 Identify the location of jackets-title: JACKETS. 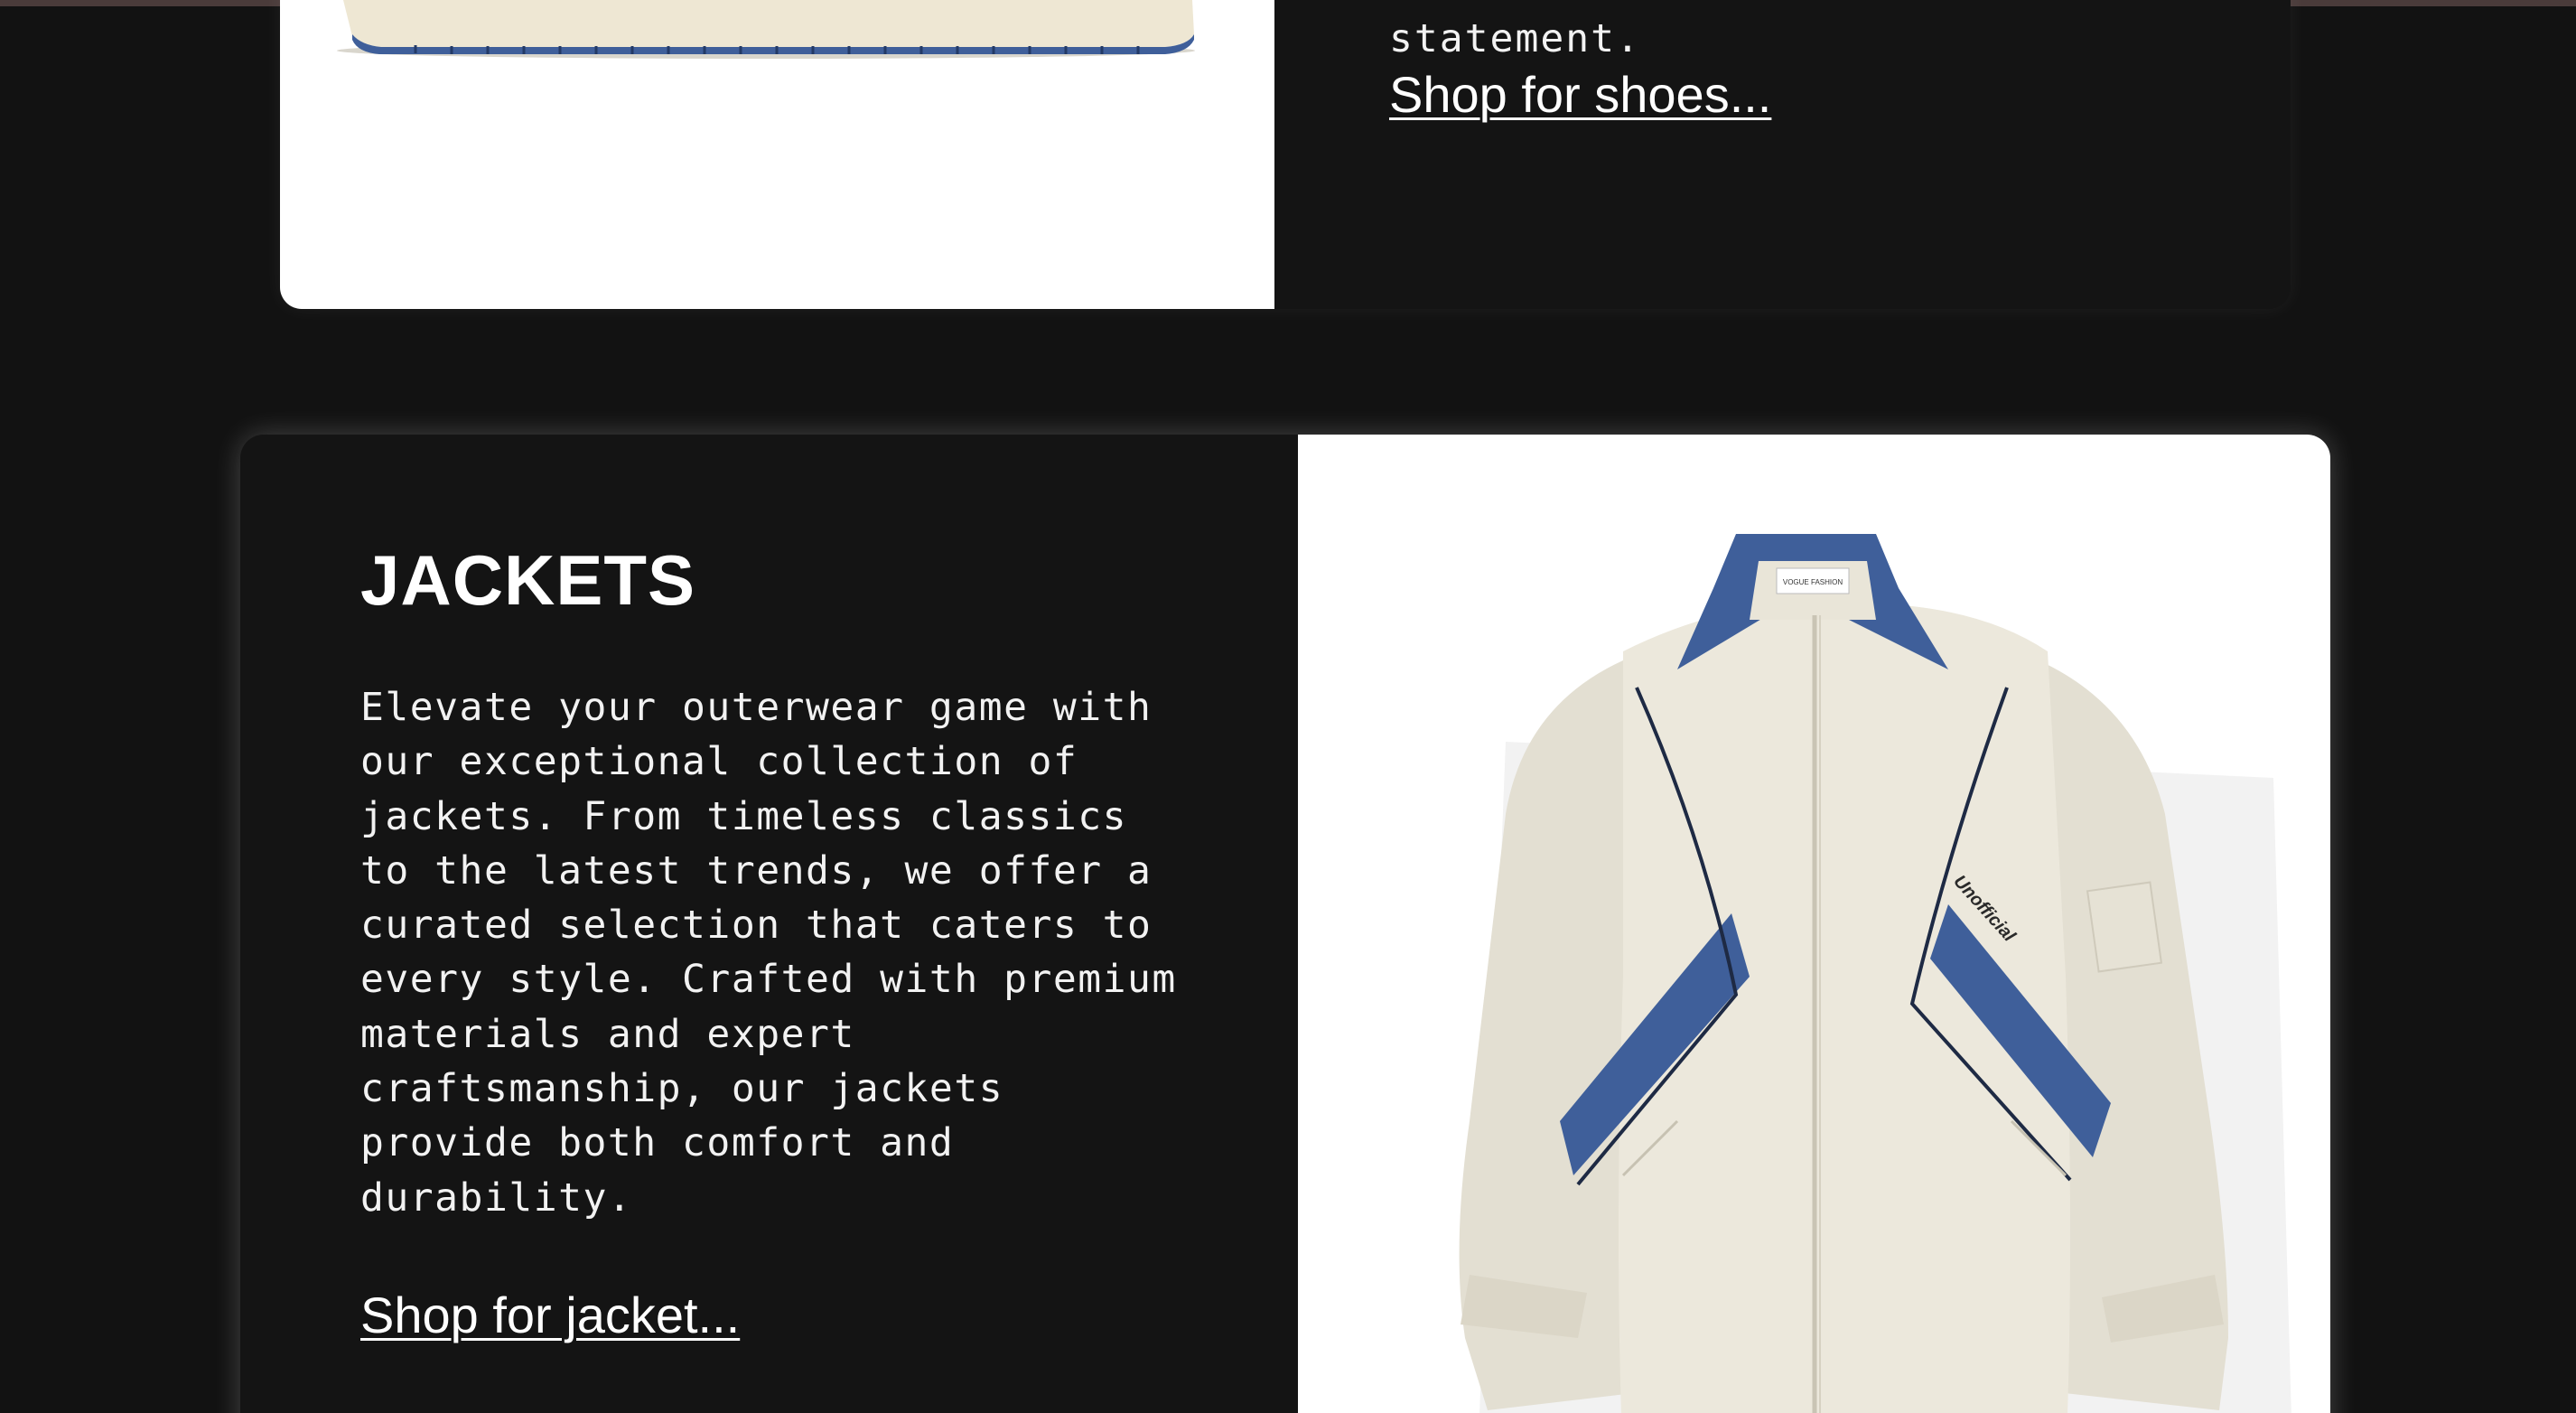
(528, 580).